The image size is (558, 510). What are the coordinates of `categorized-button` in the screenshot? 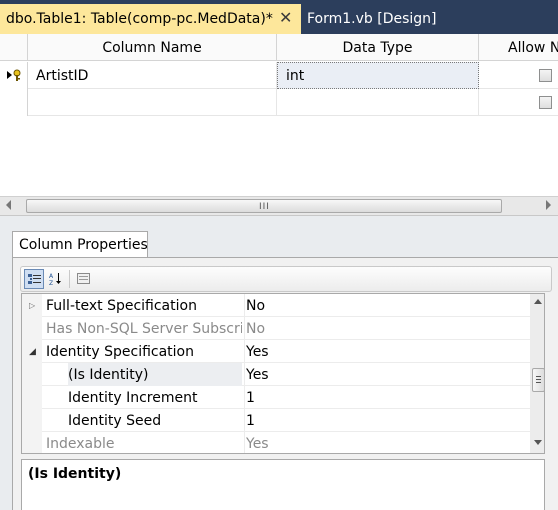 It's located at (34, 279).